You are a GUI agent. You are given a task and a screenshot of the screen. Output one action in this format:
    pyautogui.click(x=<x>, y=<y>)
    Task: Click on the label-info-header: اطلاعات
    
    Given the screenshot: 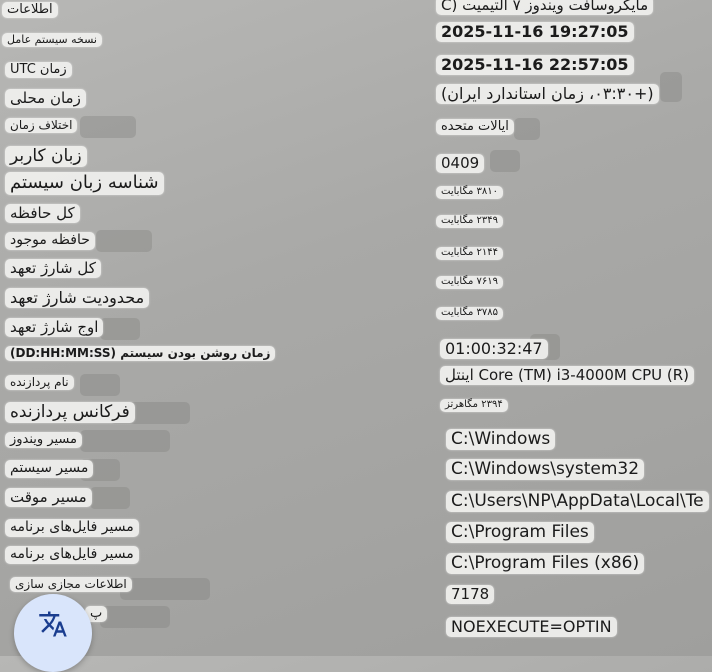 What is the action you would take?
    pyautogui.click(x=30, y=10)
    